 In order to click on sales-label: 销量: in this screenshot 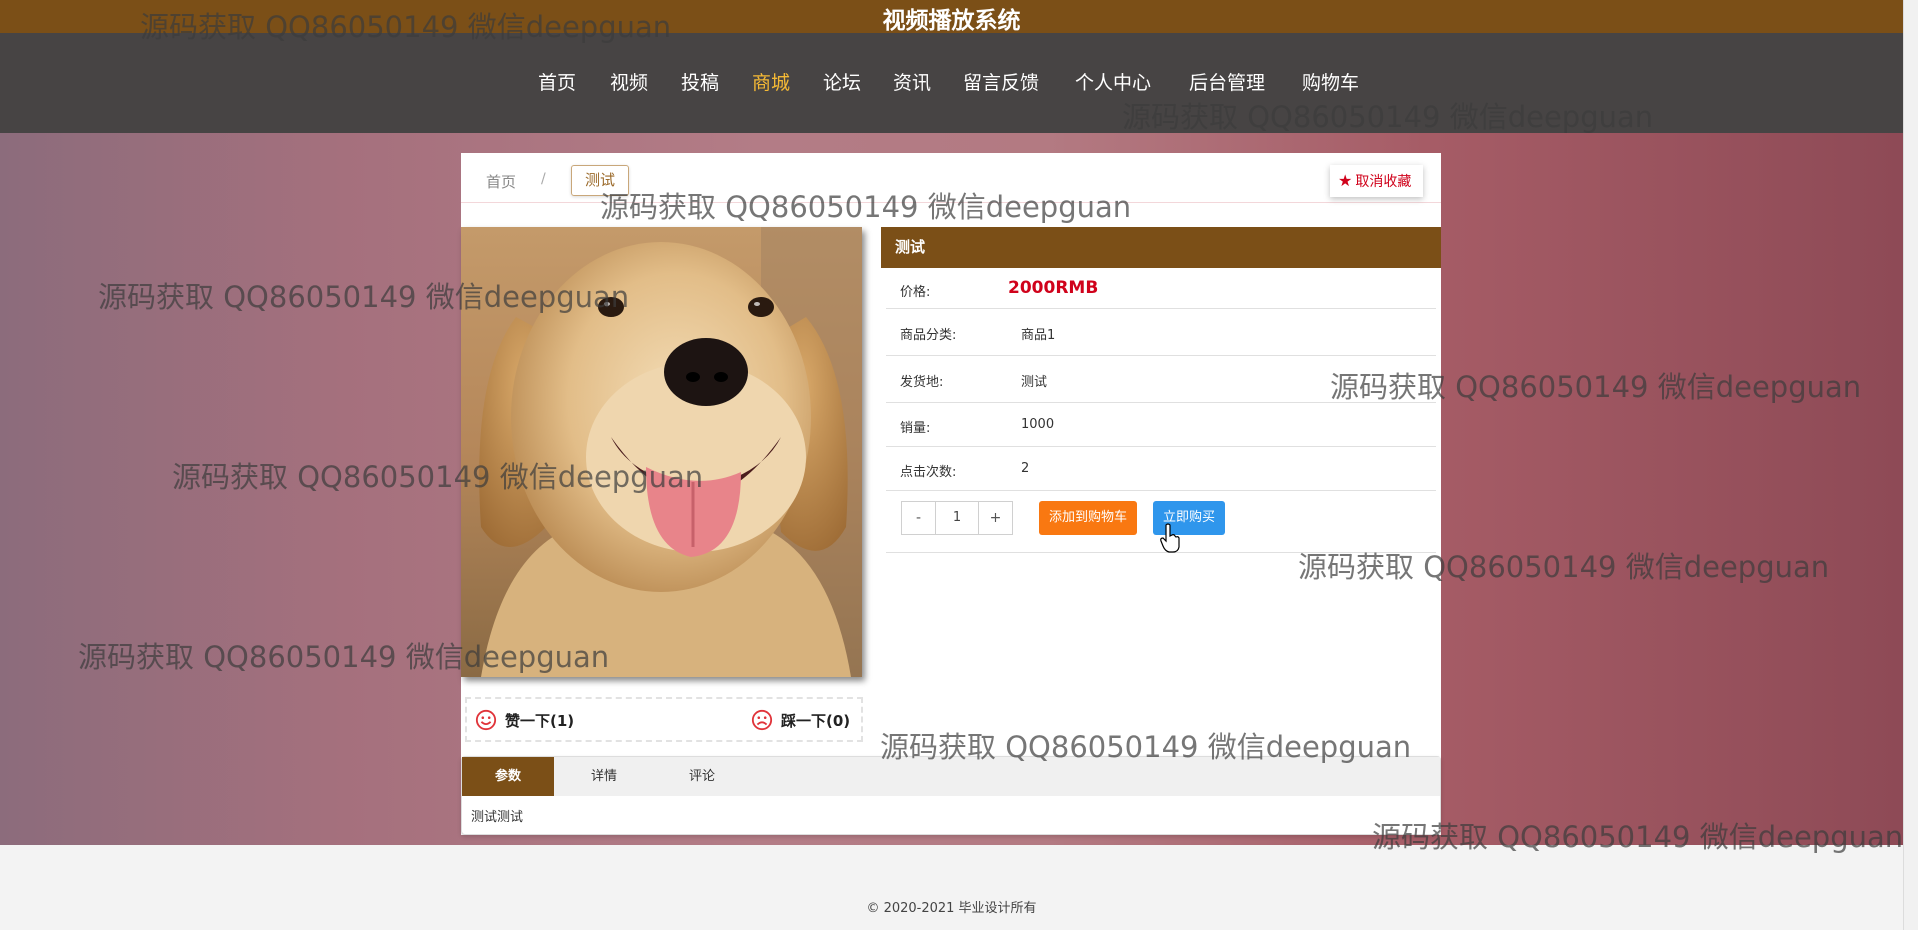, I will do `click(915, 428)`.